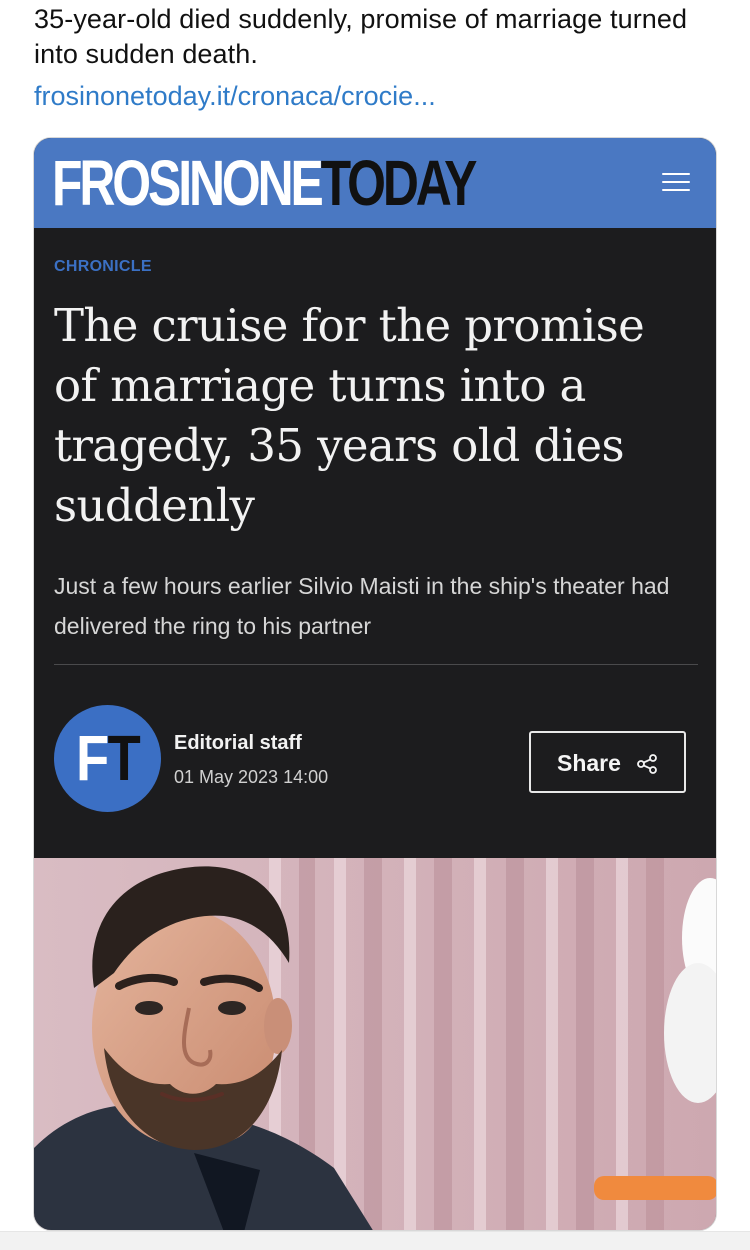 This screenshot has width=750, height=1250. I want to click on site-logo: FROSINONETODAY, so click(264, 183).